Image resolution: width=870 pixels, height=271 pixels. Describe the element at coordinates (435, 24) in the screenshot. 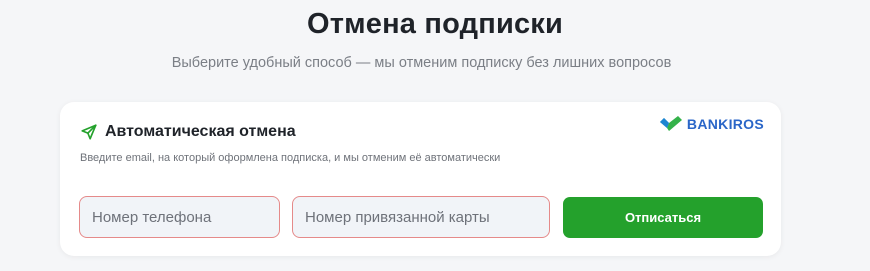

I see `page-title: Отмена подписки` at that location.